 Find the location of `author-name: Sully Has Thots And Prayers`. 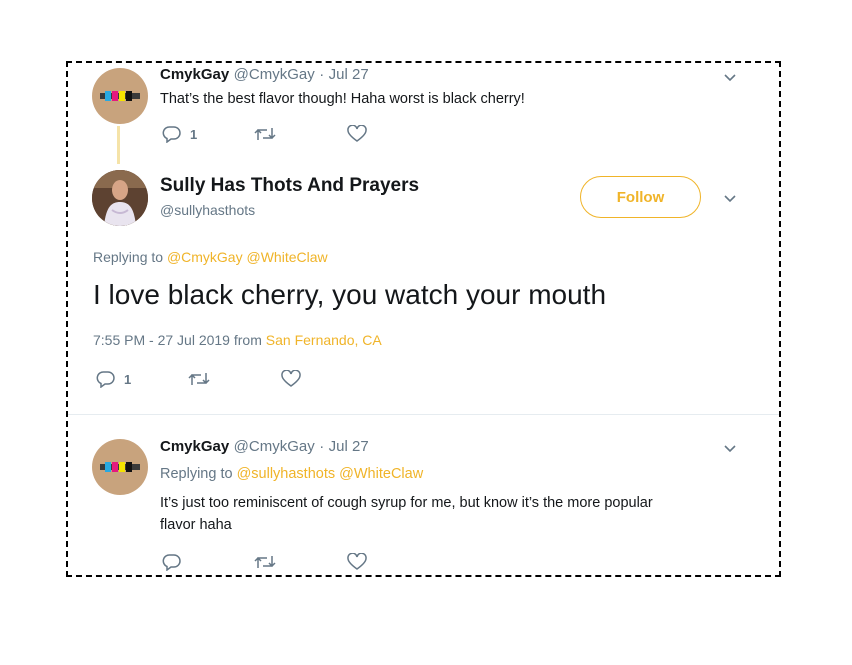

author-name: Sully Has Thots And Prayers is located at coordinates (289, 186).